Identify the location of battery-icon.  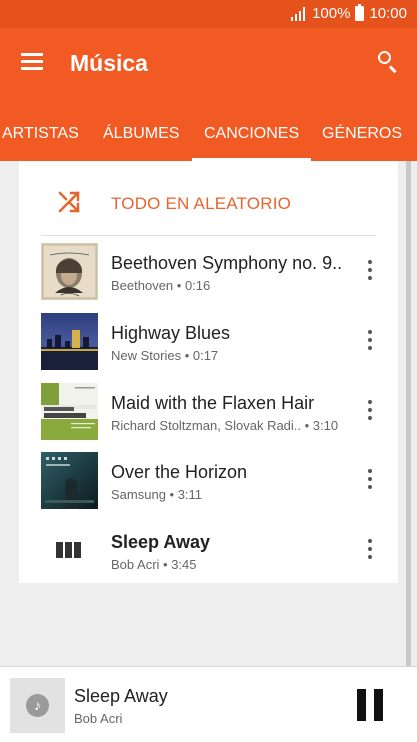
(360, 12).